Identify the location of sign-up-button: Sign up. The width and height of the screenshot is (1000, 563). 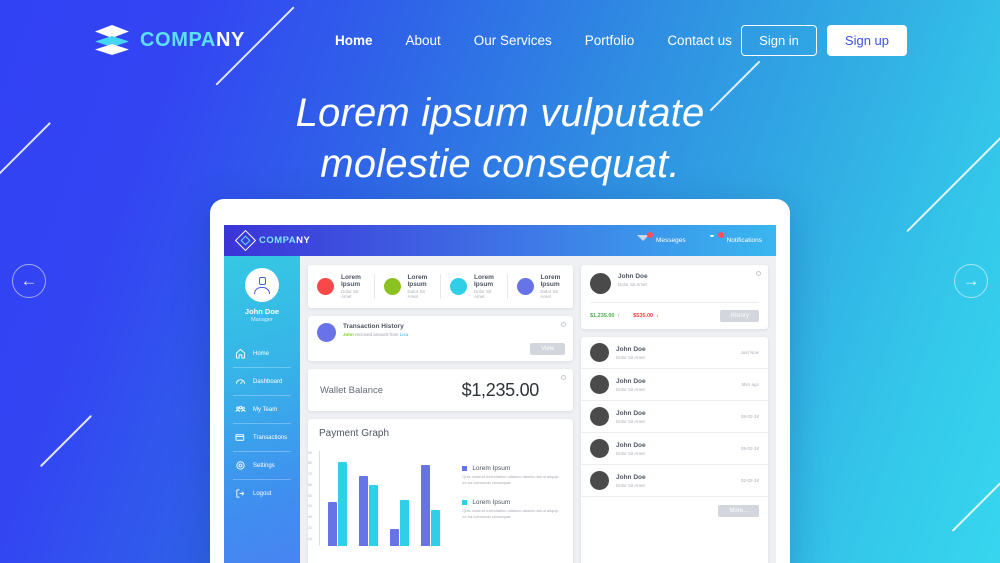
(866, 40).